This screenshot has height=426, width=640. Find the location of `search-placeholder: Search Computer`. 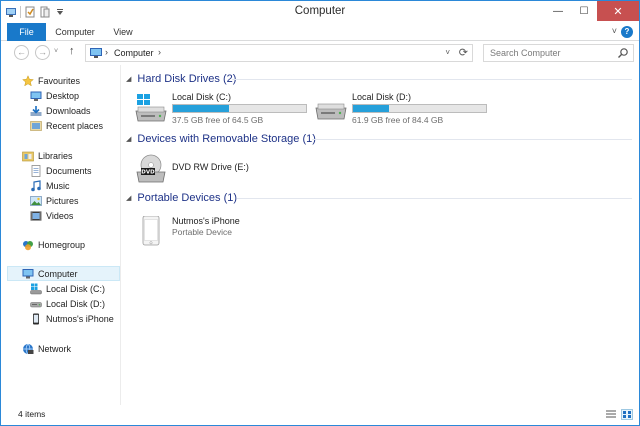

search-placeholder: Search Computer is located at coordinates (525, 53).